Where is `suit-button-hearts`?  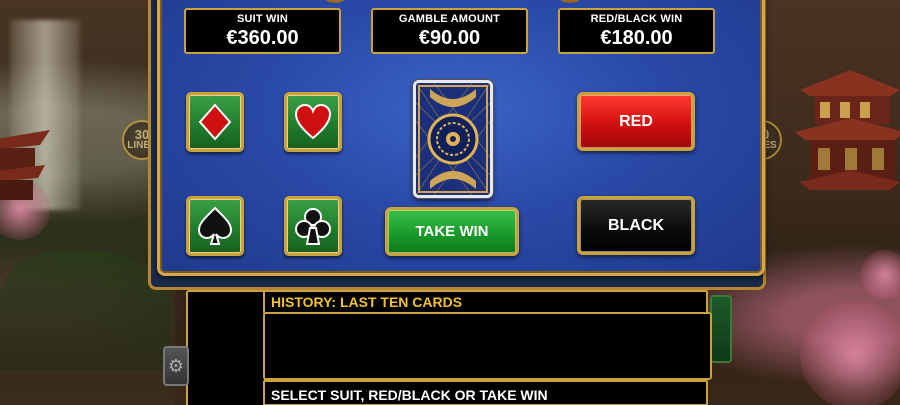
suit-button-hearts is located at coordinates (313, 122).